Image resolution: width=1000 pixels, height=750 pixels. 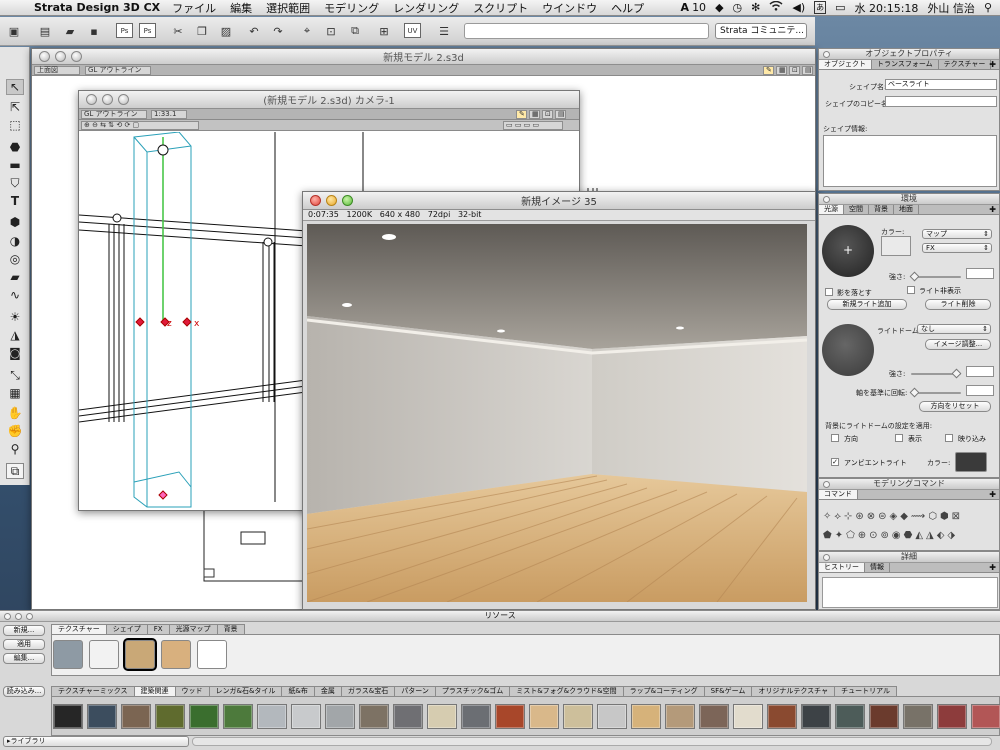 What do you see at coordinates (831, 209) in the screenshot?
I see `tab-light: 光源` at bounding box center [831, 209].